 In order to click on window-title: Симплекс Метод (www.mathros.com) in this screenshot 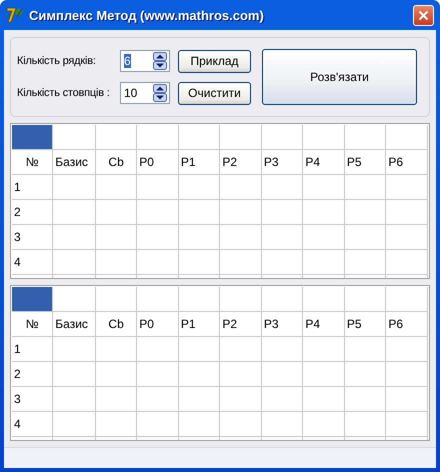, I will do `click(147, 15)`.